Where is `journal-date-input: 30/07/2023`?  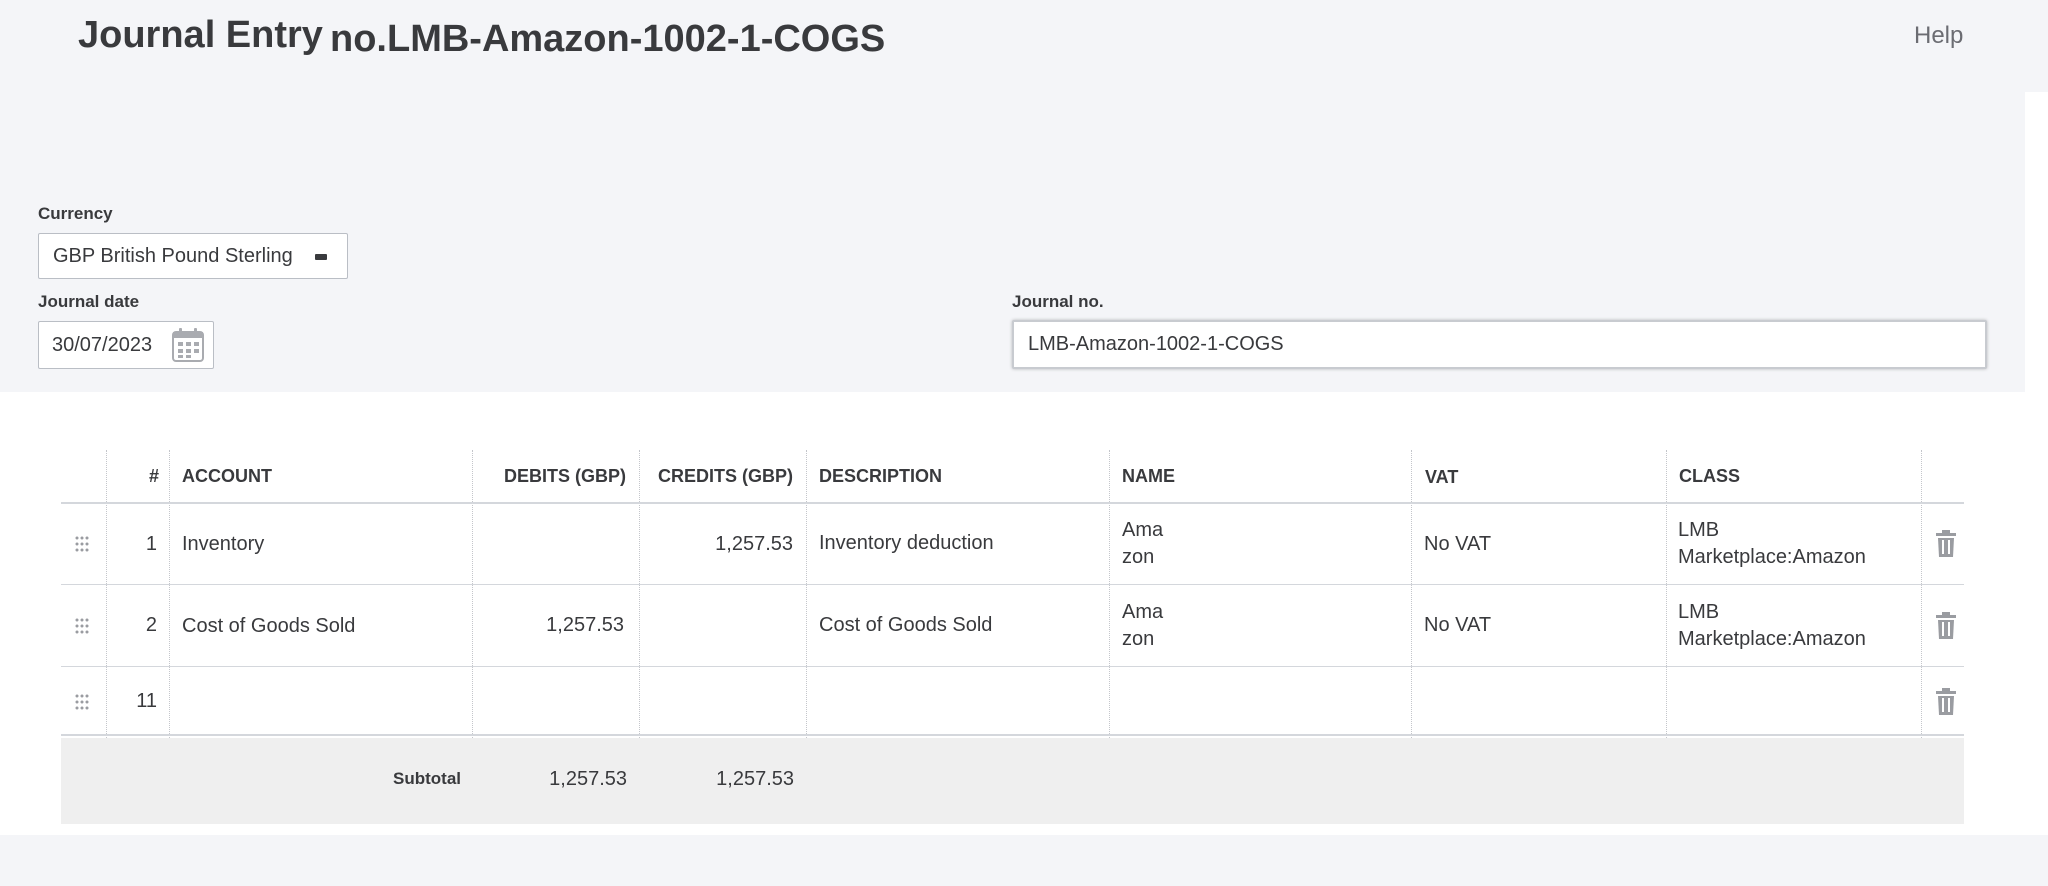 journal-date-input: 30/07/2023 is located at coordinates (126, 345).